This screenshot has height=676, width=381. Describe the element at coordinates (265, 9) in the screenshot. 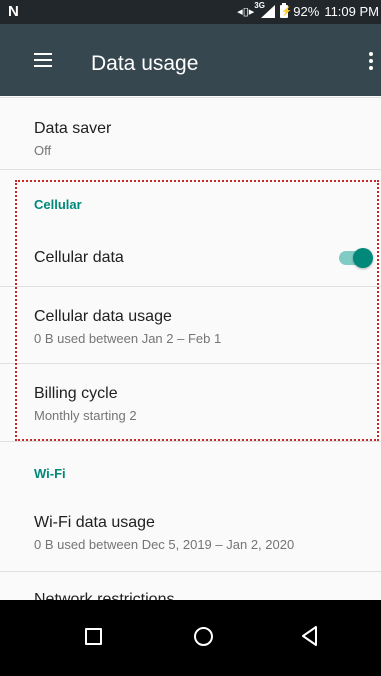

I see `signal-icon: 3G` at that location.